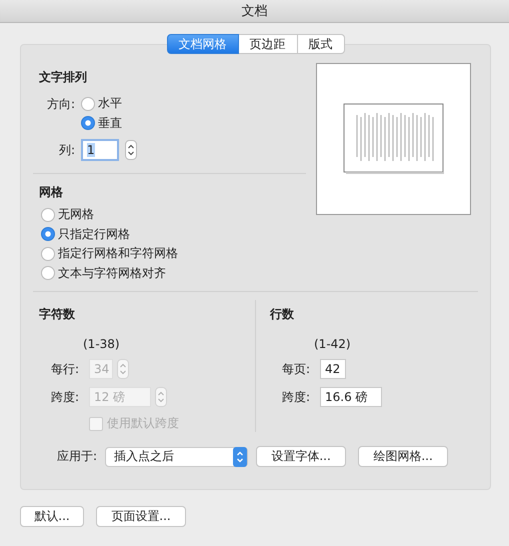  Describe the element at coordinates (255, 11) in the screenshot. I see `window-title: 文档` at that location.